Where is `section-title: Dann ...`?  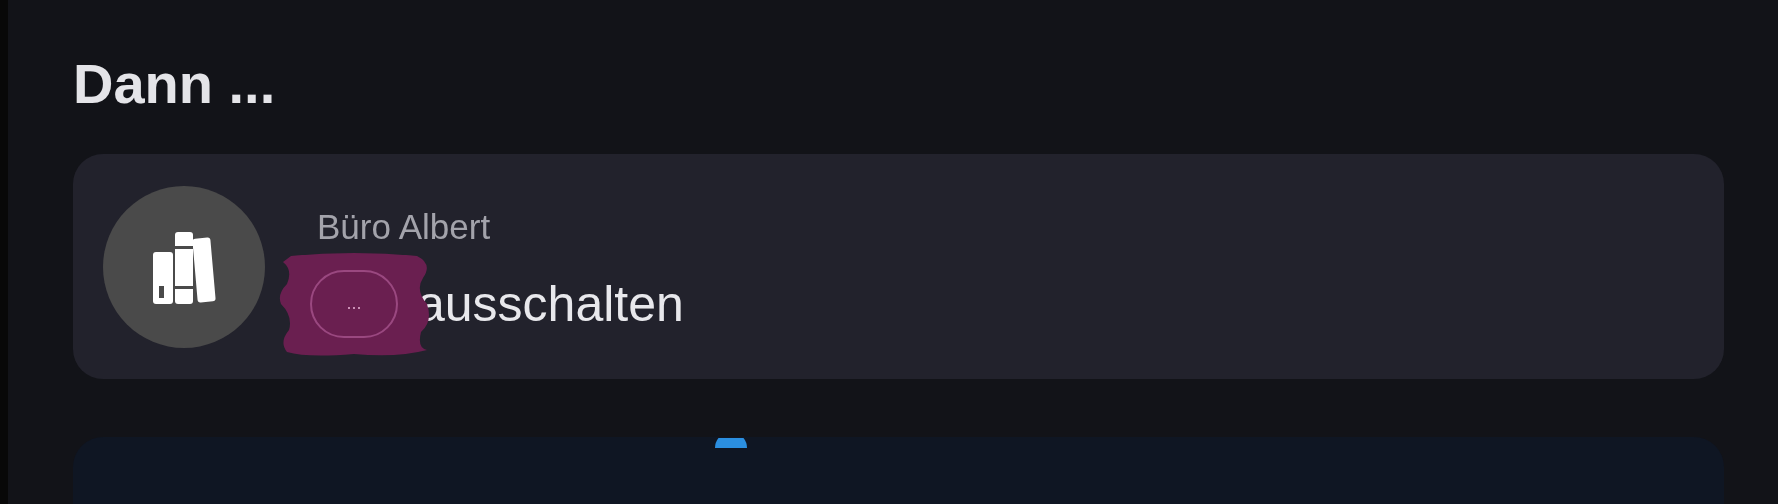
section-title: Dann ... is located at coordinates (175, 84).